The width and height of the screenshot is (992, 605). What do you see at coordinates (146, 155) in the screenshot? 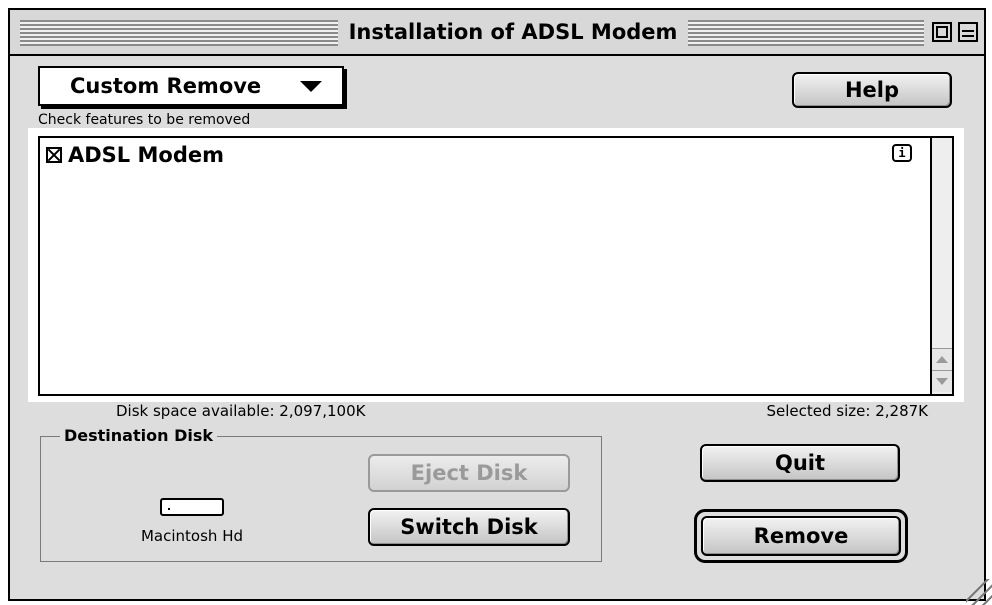
I see `feature-label: ADSL Modem` at bounding box center [146, 155].